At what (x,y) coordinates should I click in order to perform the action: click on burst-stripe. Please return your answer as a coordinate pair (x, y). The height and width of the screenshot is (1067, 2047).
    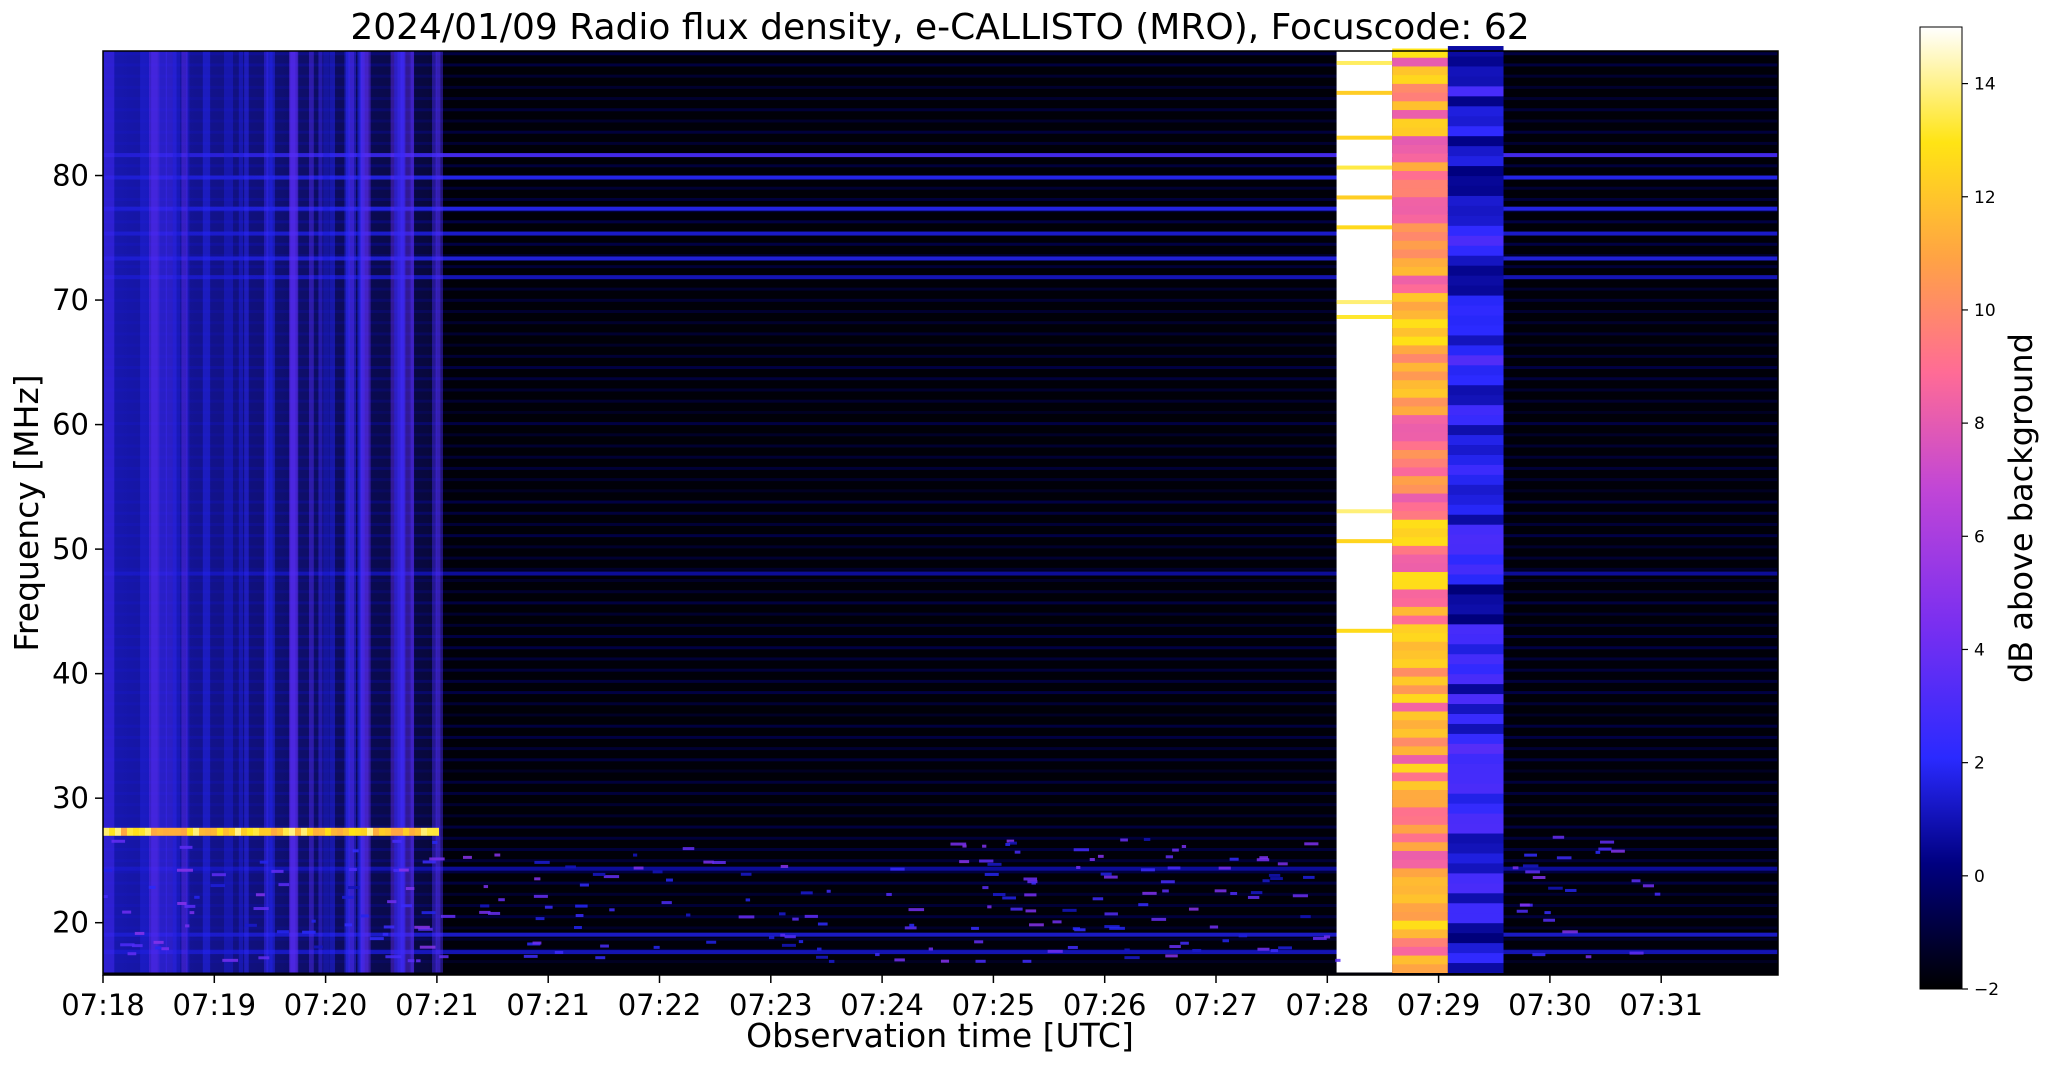
    Looking at the image, I should click on (1364, 227).